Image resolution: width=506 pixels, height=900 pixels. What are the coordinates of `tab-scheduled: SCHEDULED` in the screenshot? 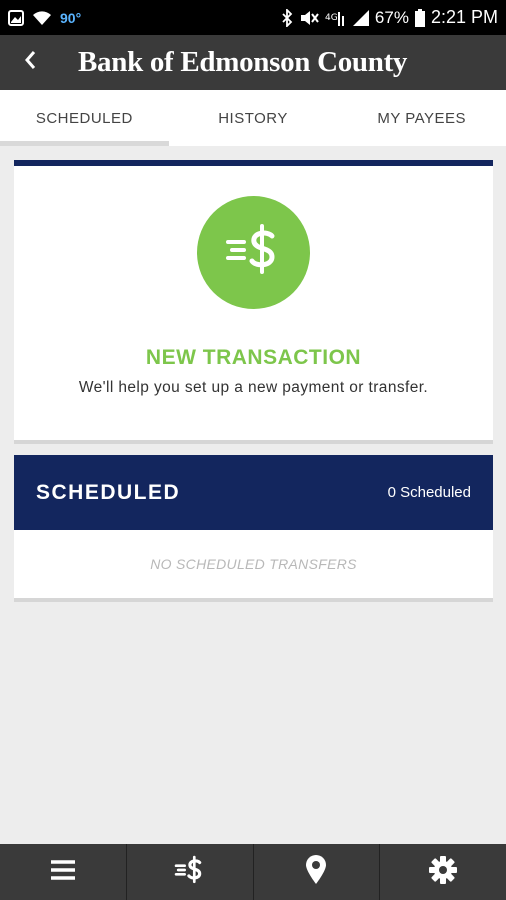 It's located at (84, 118).